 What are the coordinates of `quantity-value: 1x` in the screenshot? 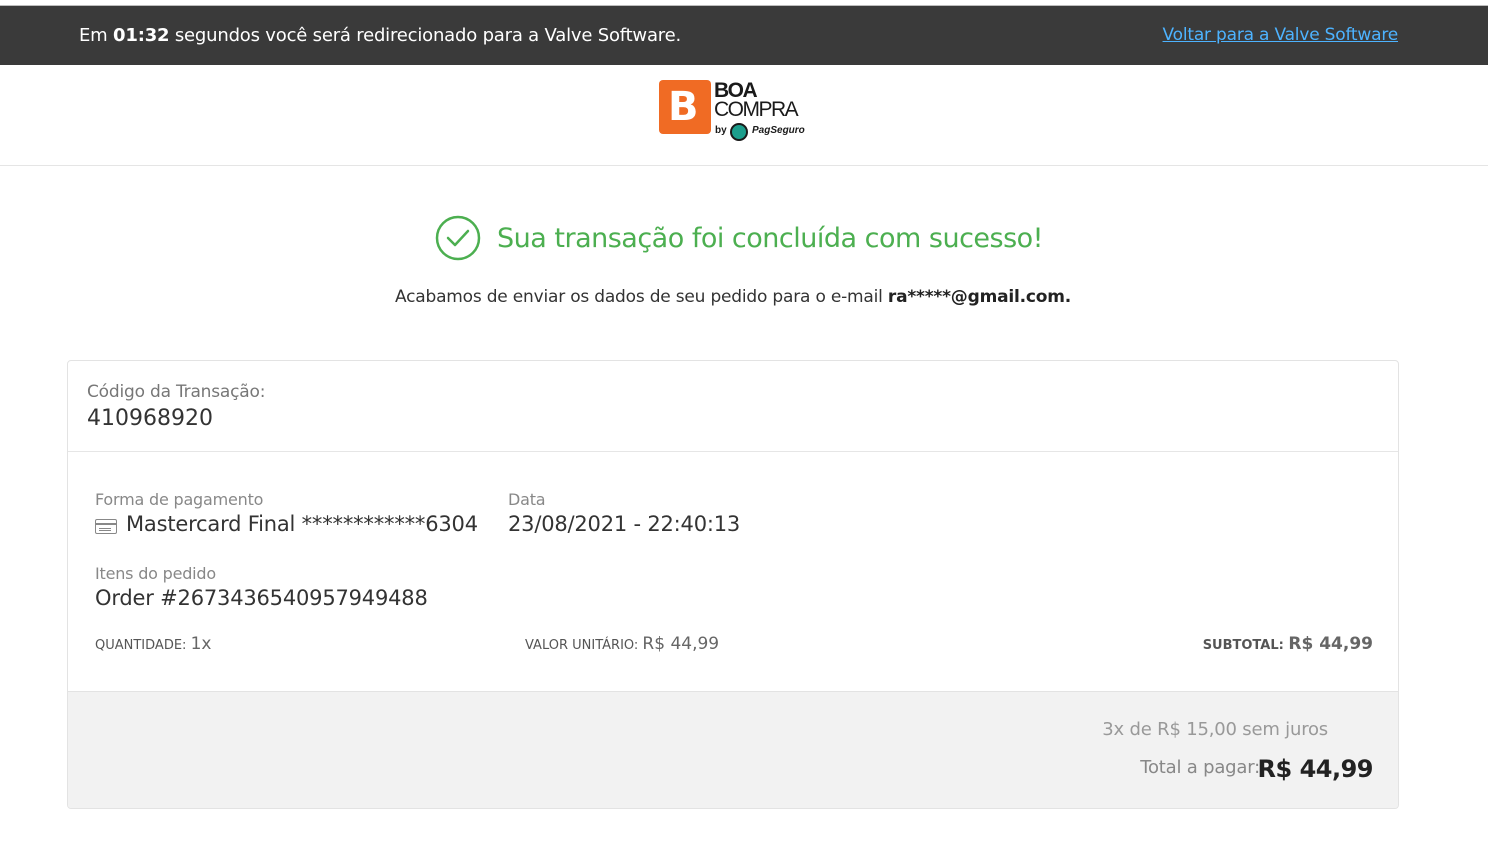 It's located at (201, 644).